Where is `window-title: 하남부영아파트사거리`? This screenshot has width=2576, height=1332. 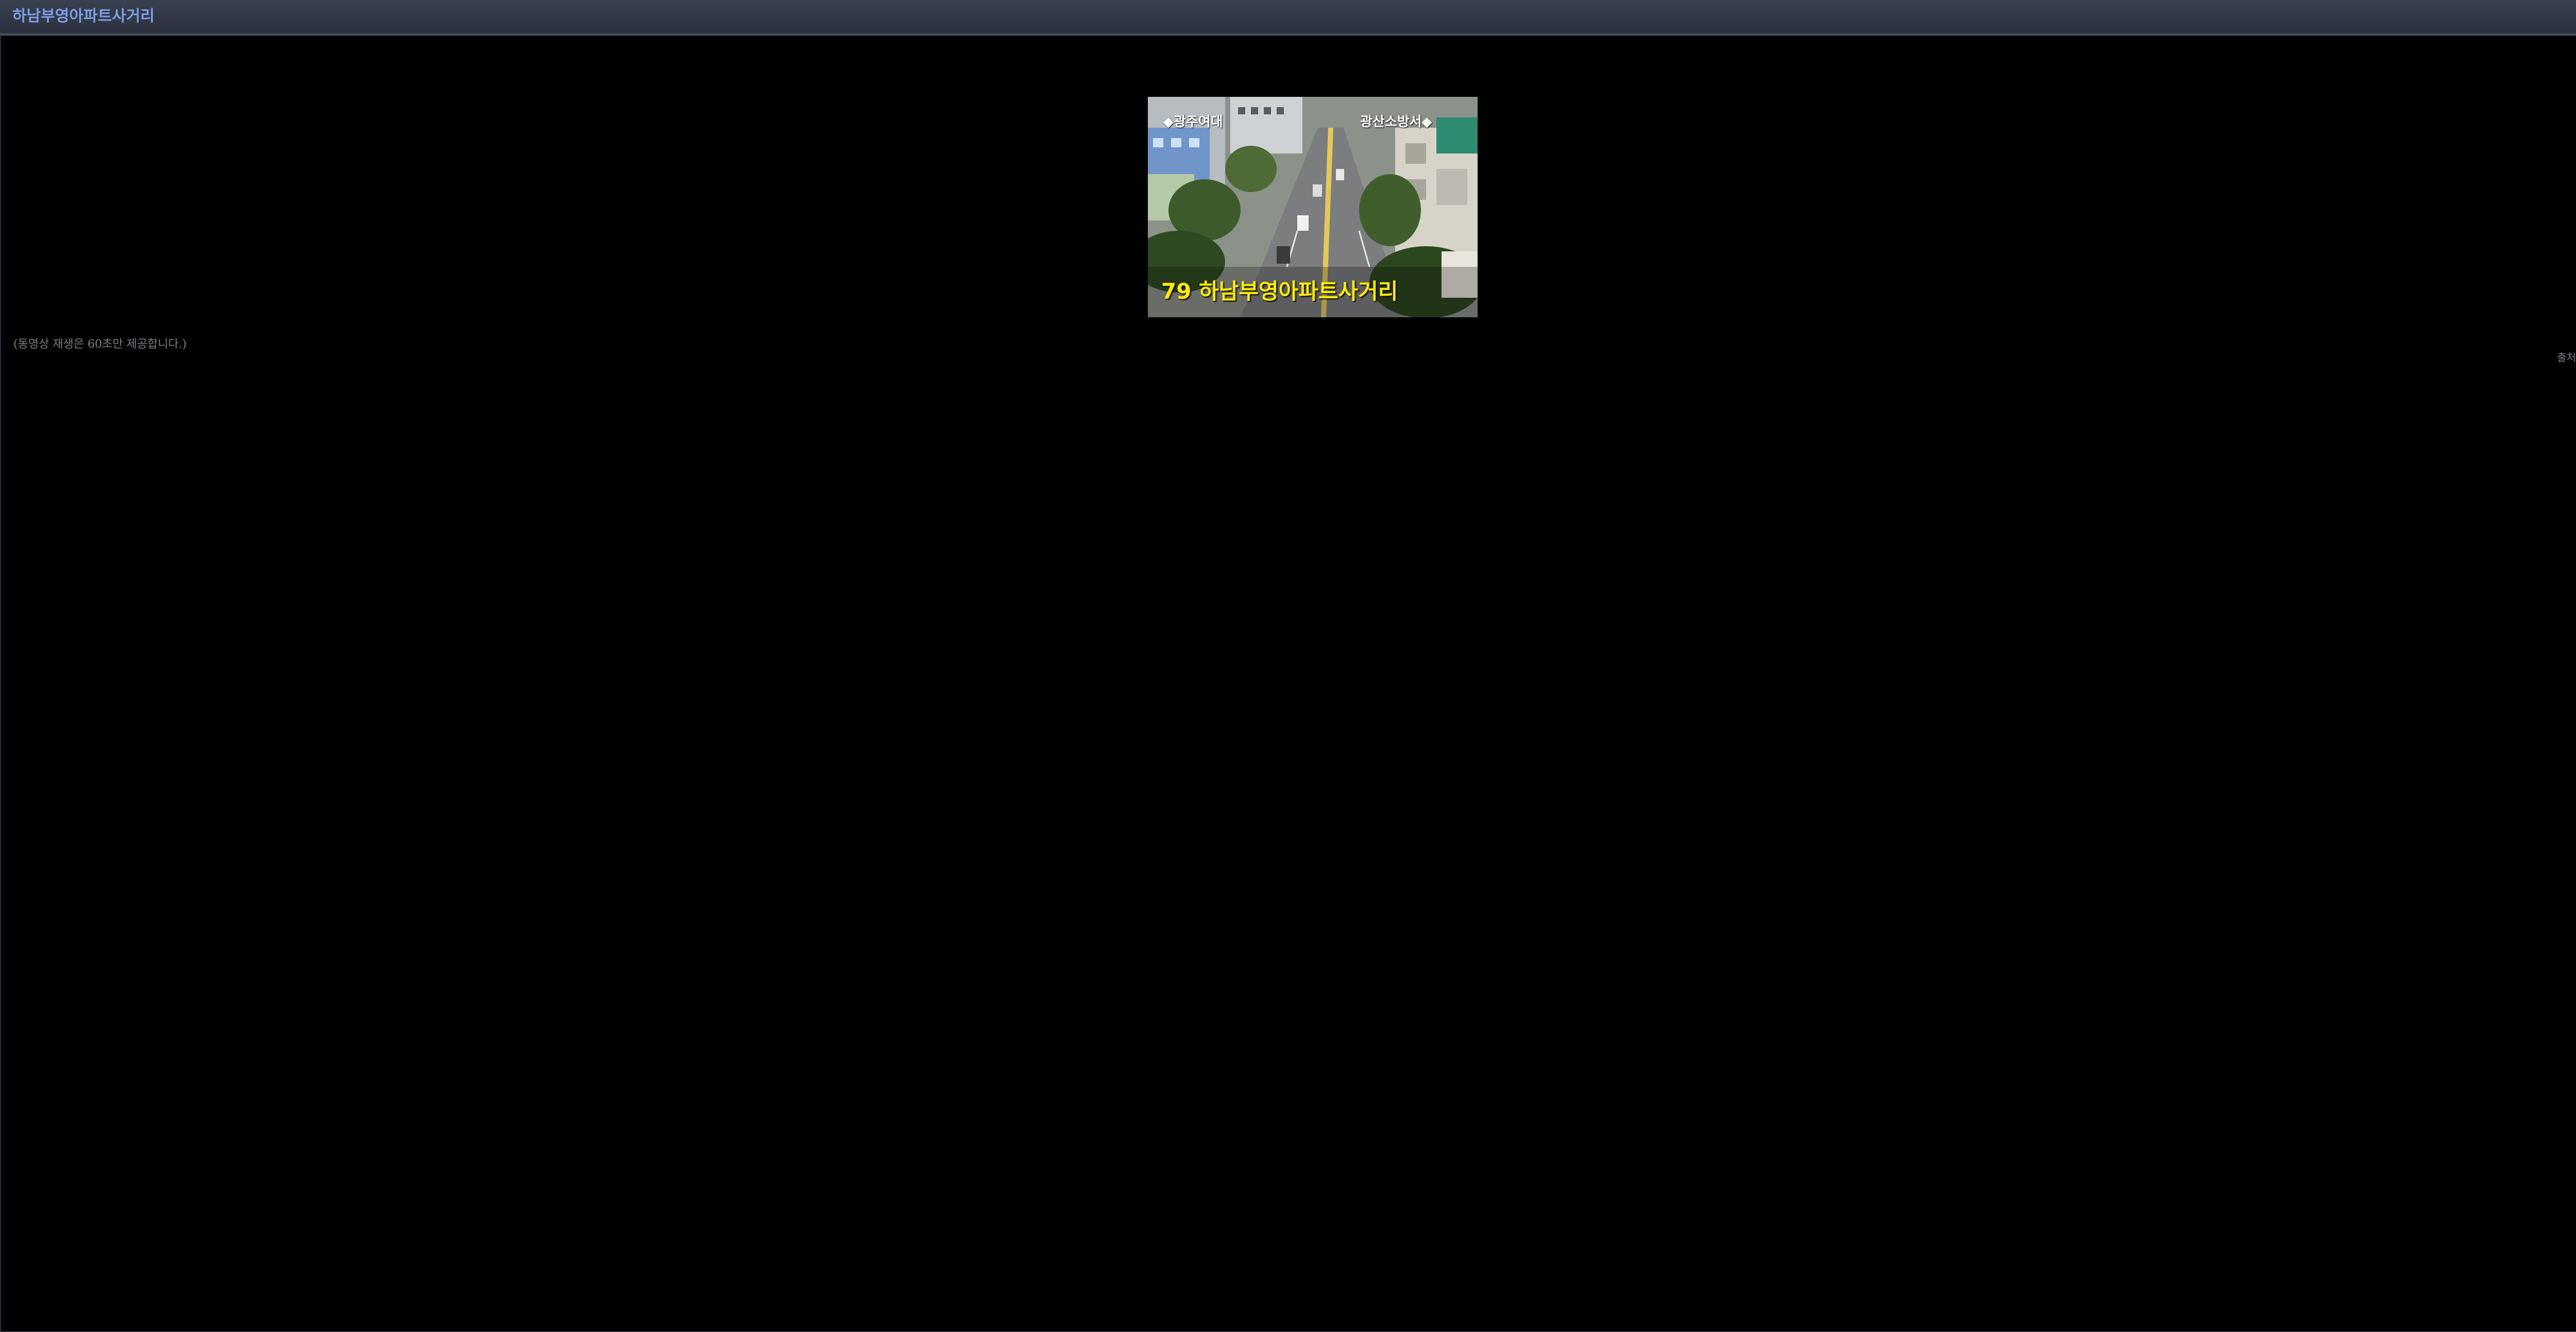 window-title: 하남부영아파트사거리 is located at coordinates (83, 16).